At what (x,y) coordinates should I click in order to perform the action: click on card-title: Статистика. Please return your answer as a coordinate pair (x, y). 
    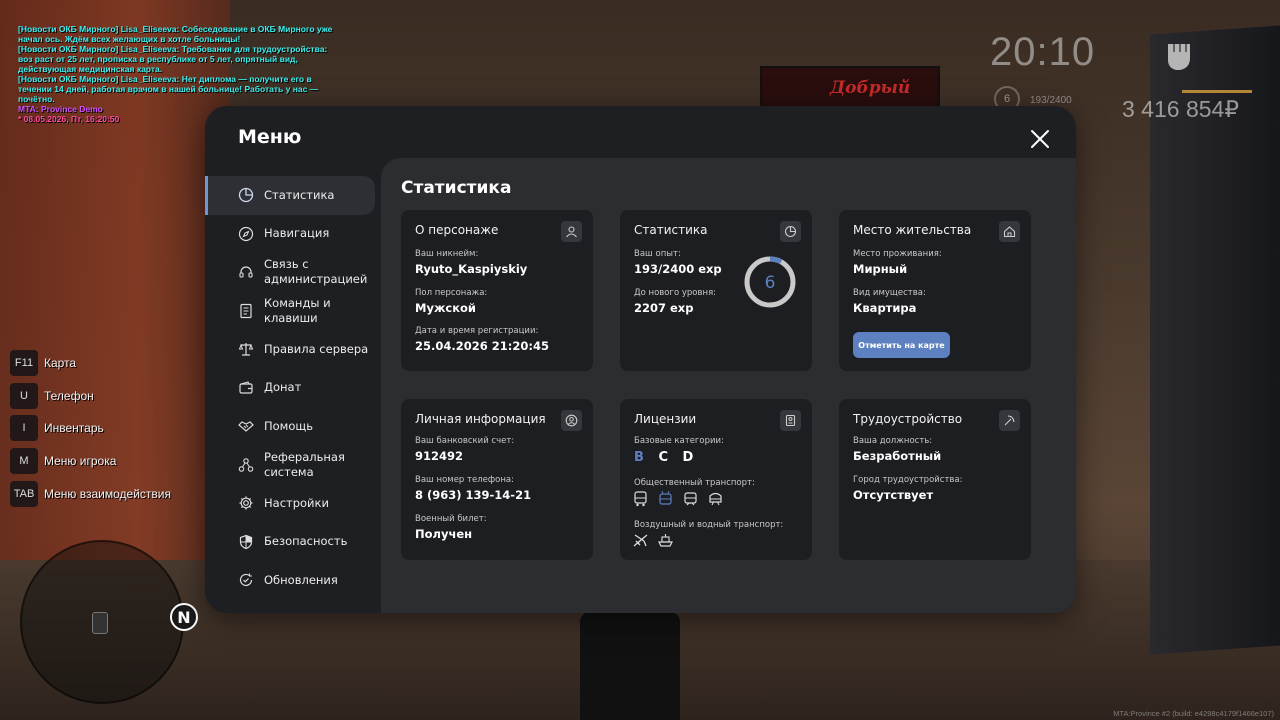
    Looking at the image, I should click on (671, 230).